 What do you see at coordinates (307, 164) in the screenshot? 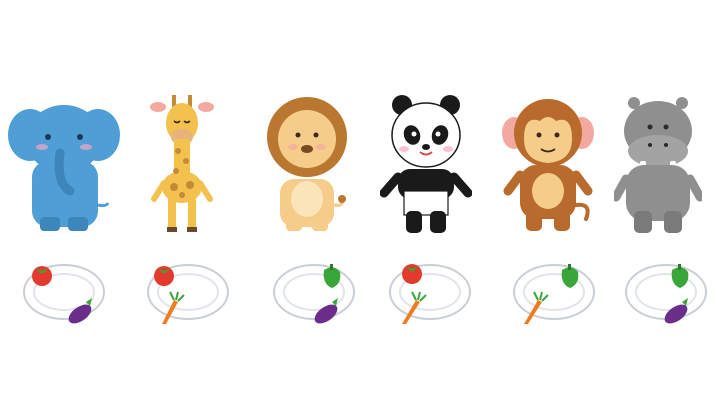
I see `lion-icon` at bounding box center [307, 164].